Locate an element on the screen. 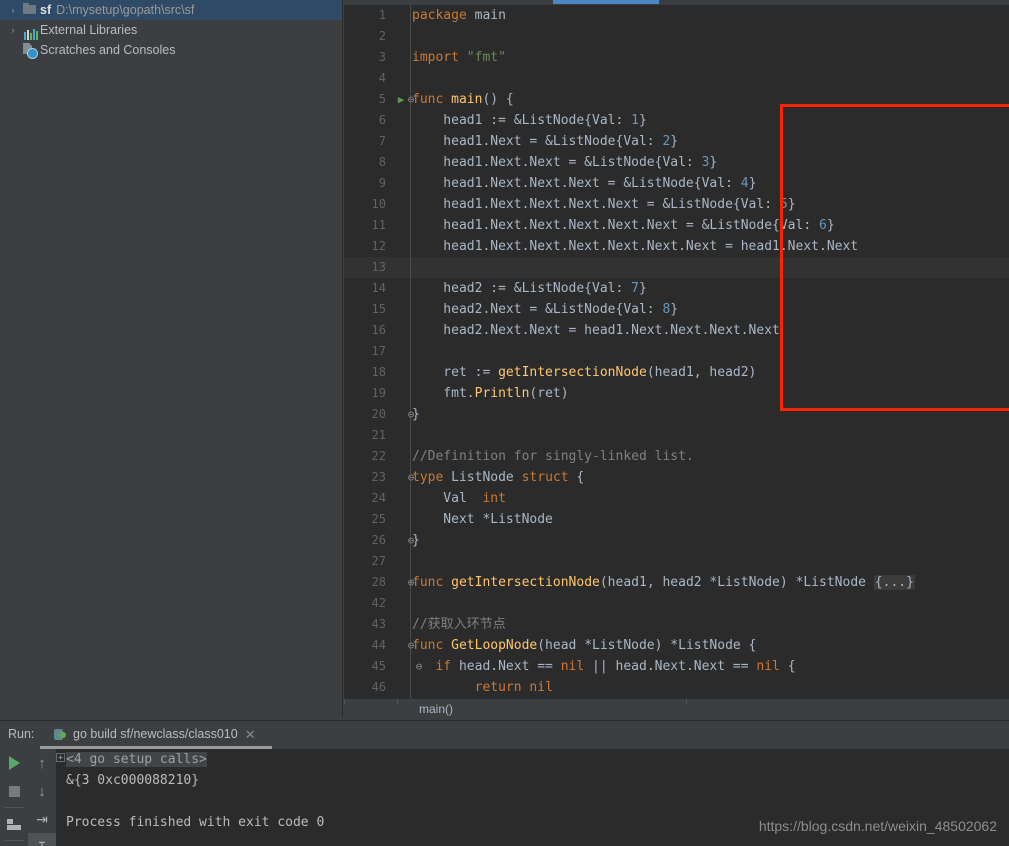  code-line-42: 42 is located at coordinates (676, 603).